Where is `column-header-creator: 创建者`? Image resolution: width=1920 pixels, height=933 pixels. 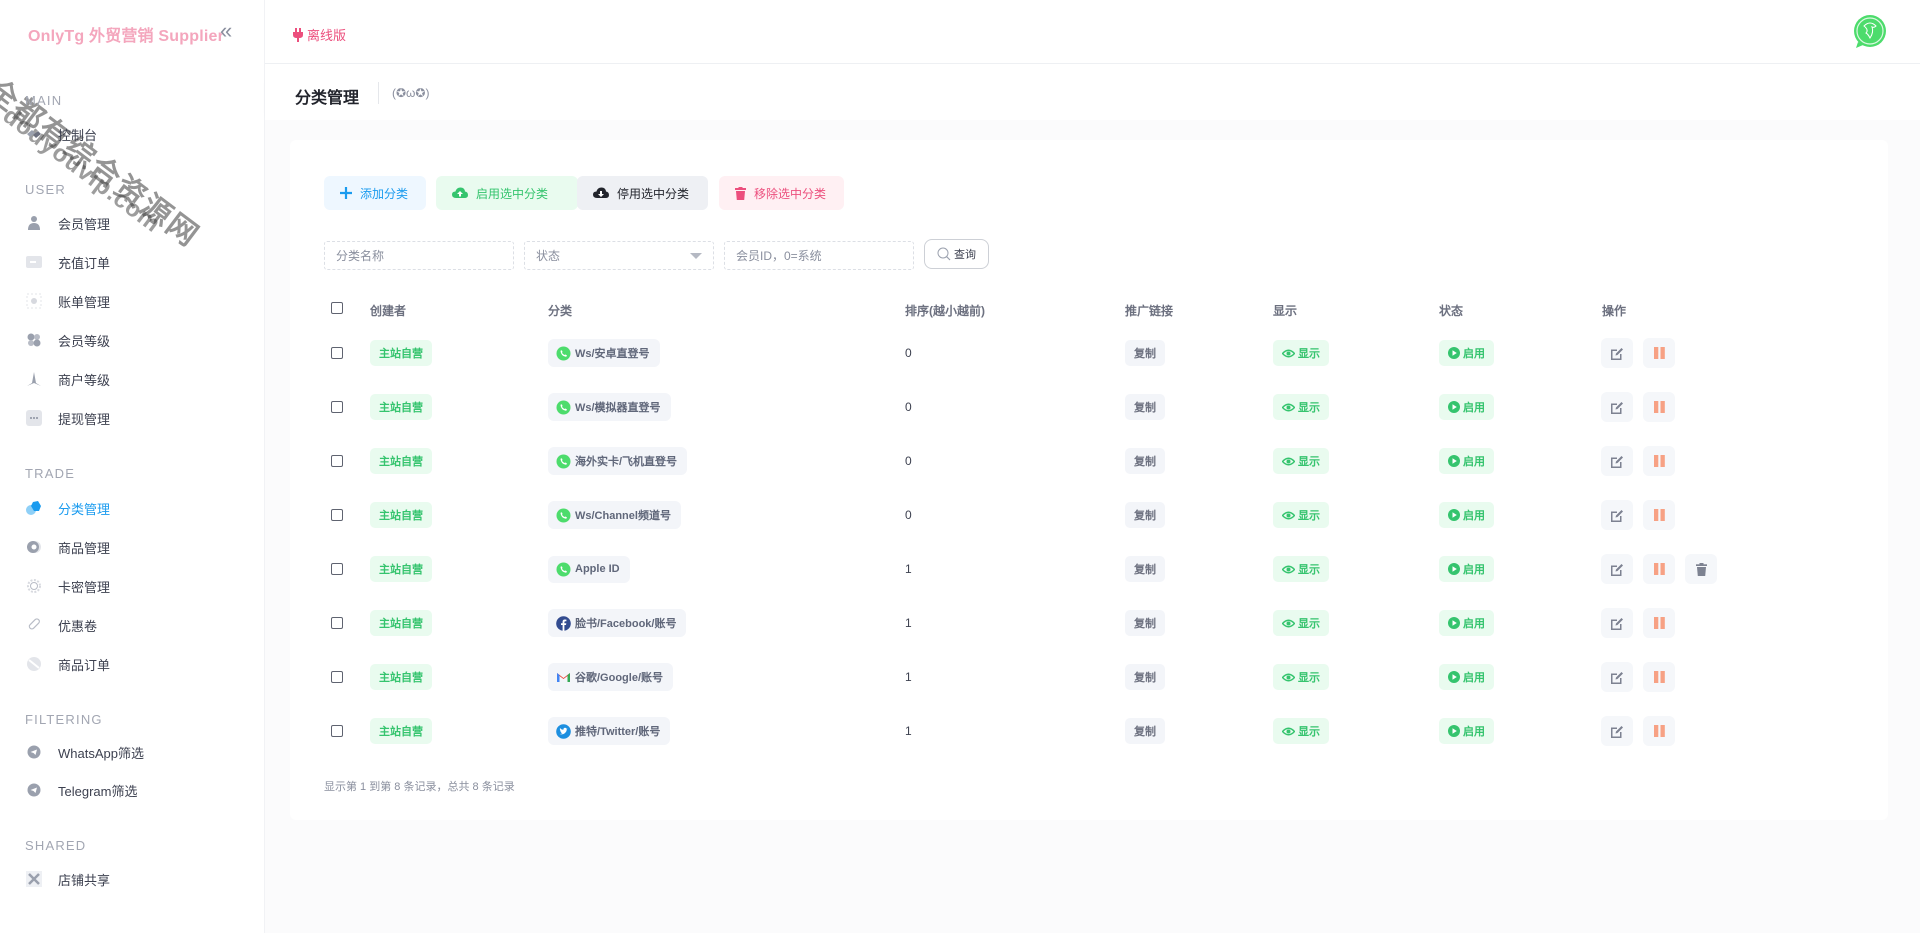 column-header-creator: 创建者 is located at coordinates (388, 310).